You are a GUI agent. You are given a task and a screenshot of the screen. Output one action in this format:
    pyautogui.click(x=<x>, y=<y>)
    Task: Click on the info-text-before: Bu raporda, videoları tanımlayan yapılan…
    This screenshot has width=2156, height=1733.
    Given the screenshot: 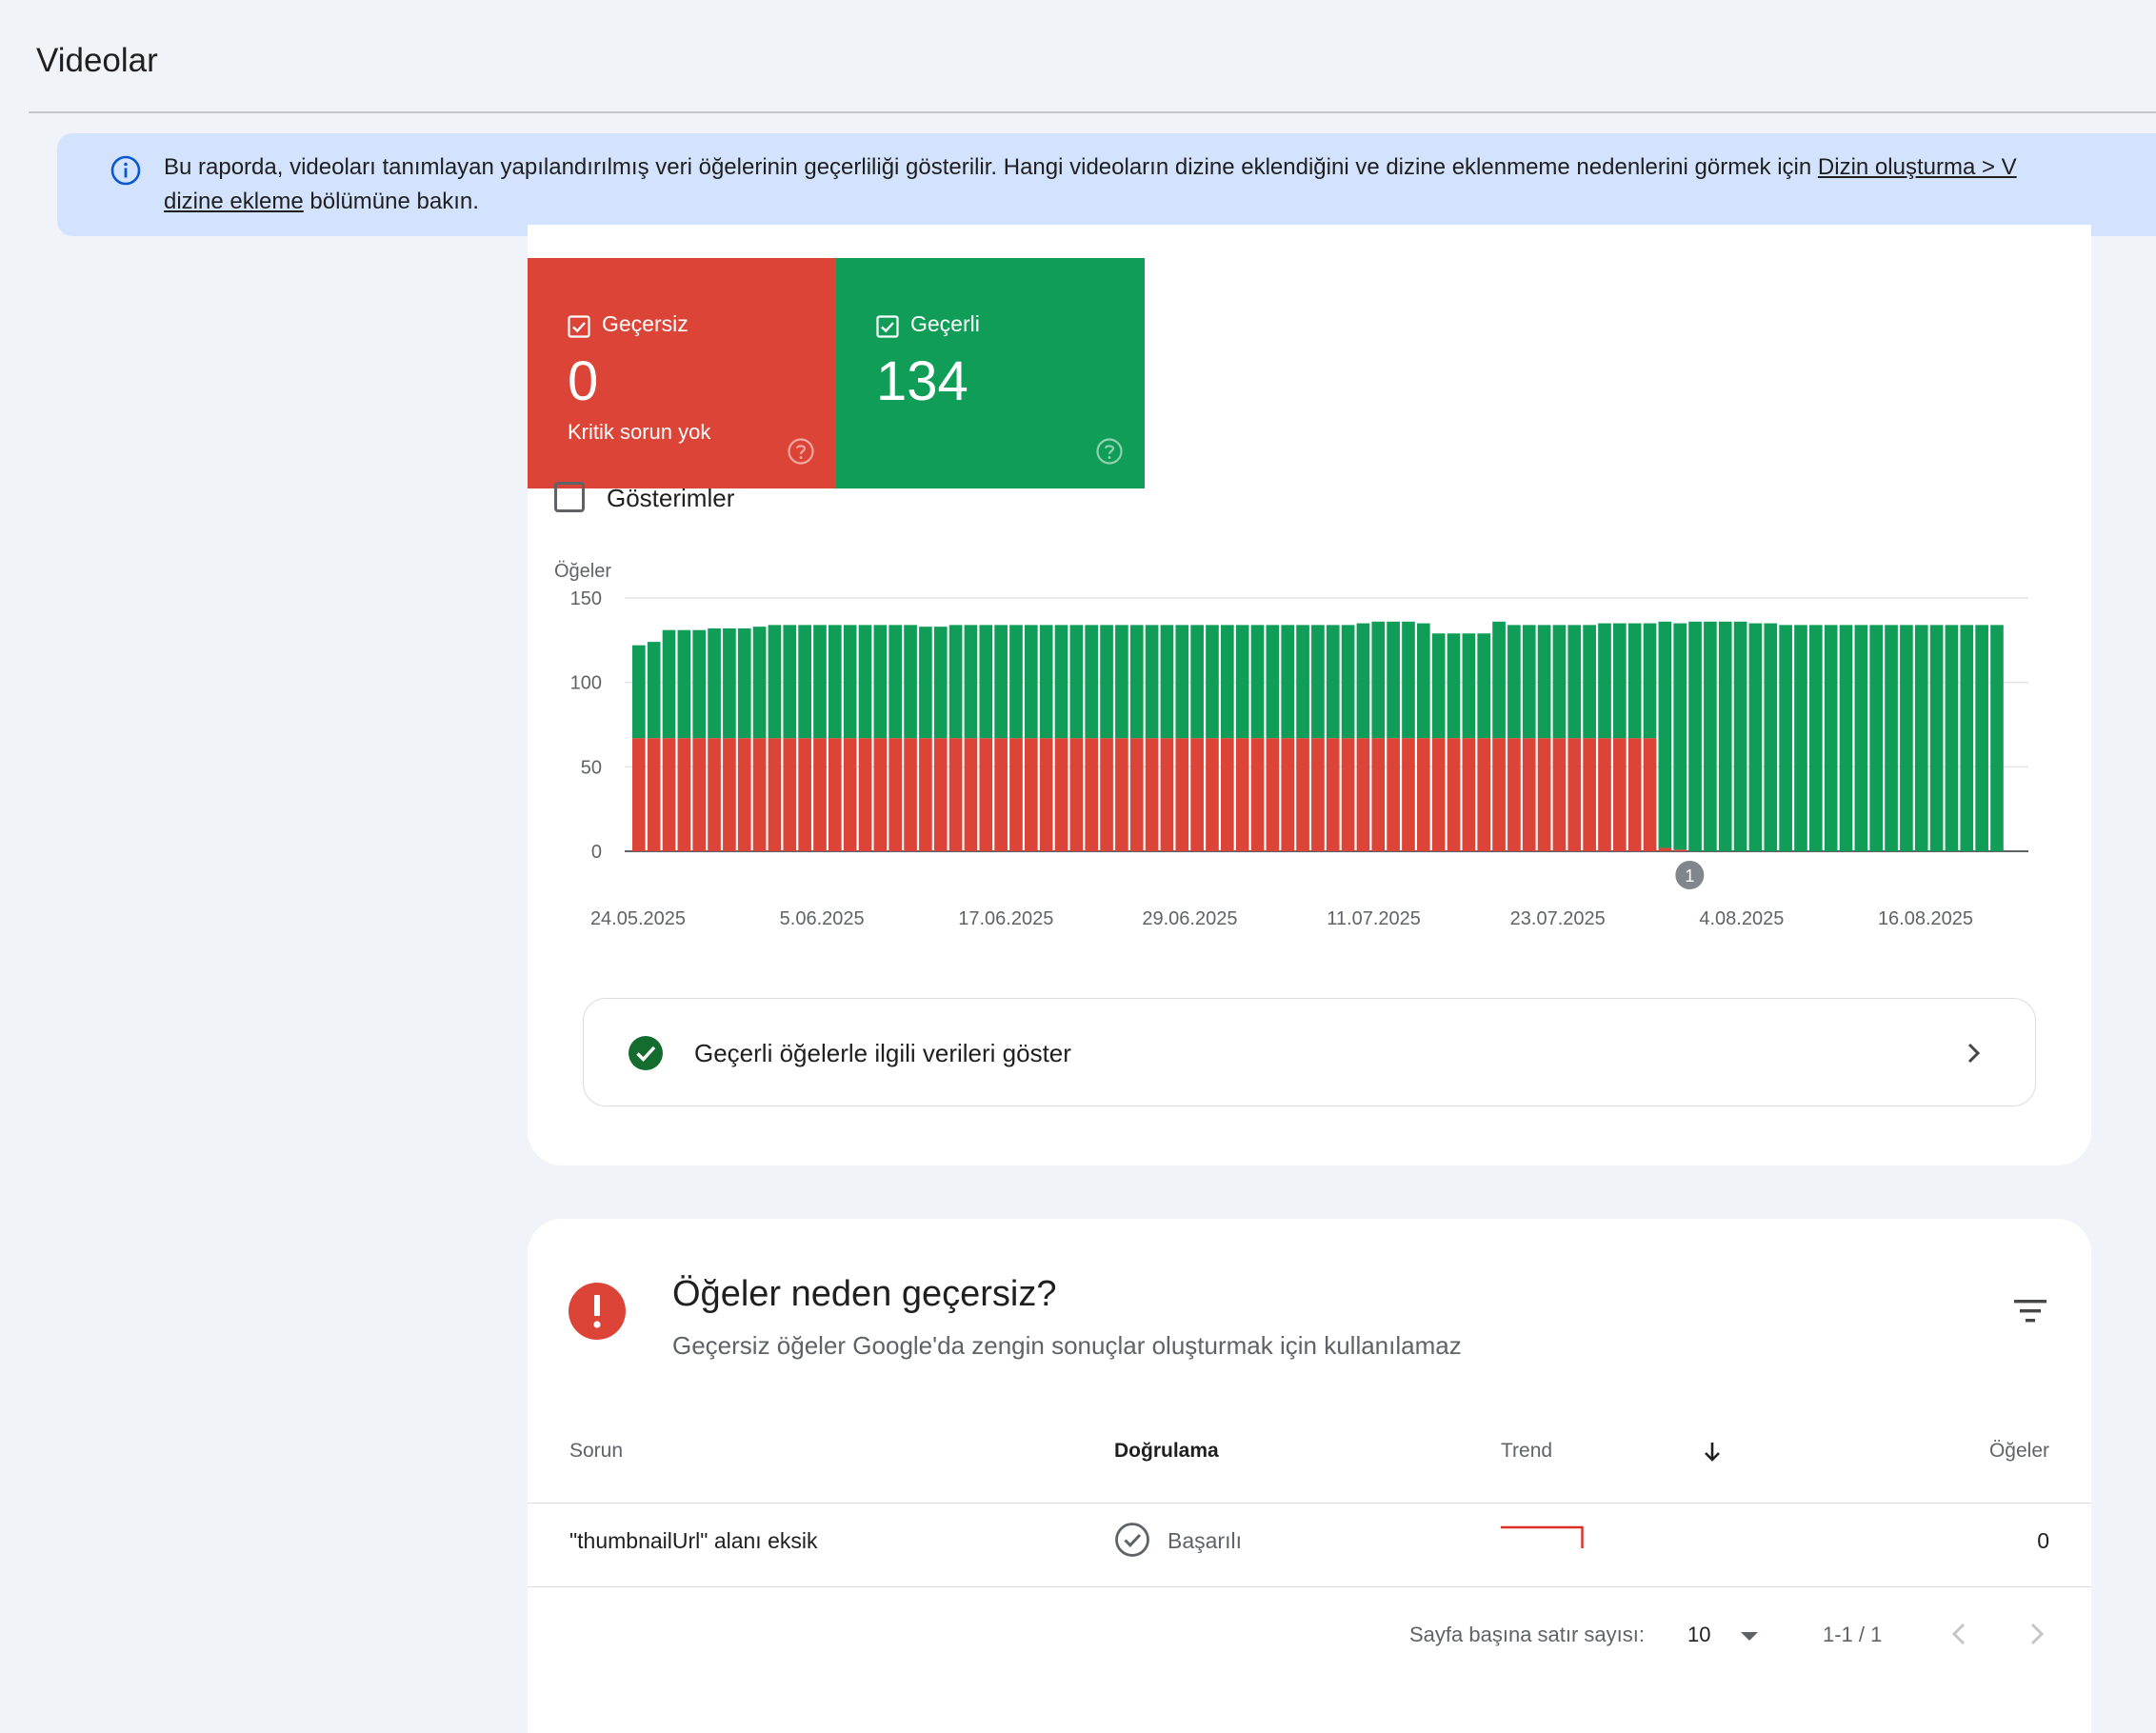 What is the action you would take?
    pyautogui.click(x=991, y=167)
    